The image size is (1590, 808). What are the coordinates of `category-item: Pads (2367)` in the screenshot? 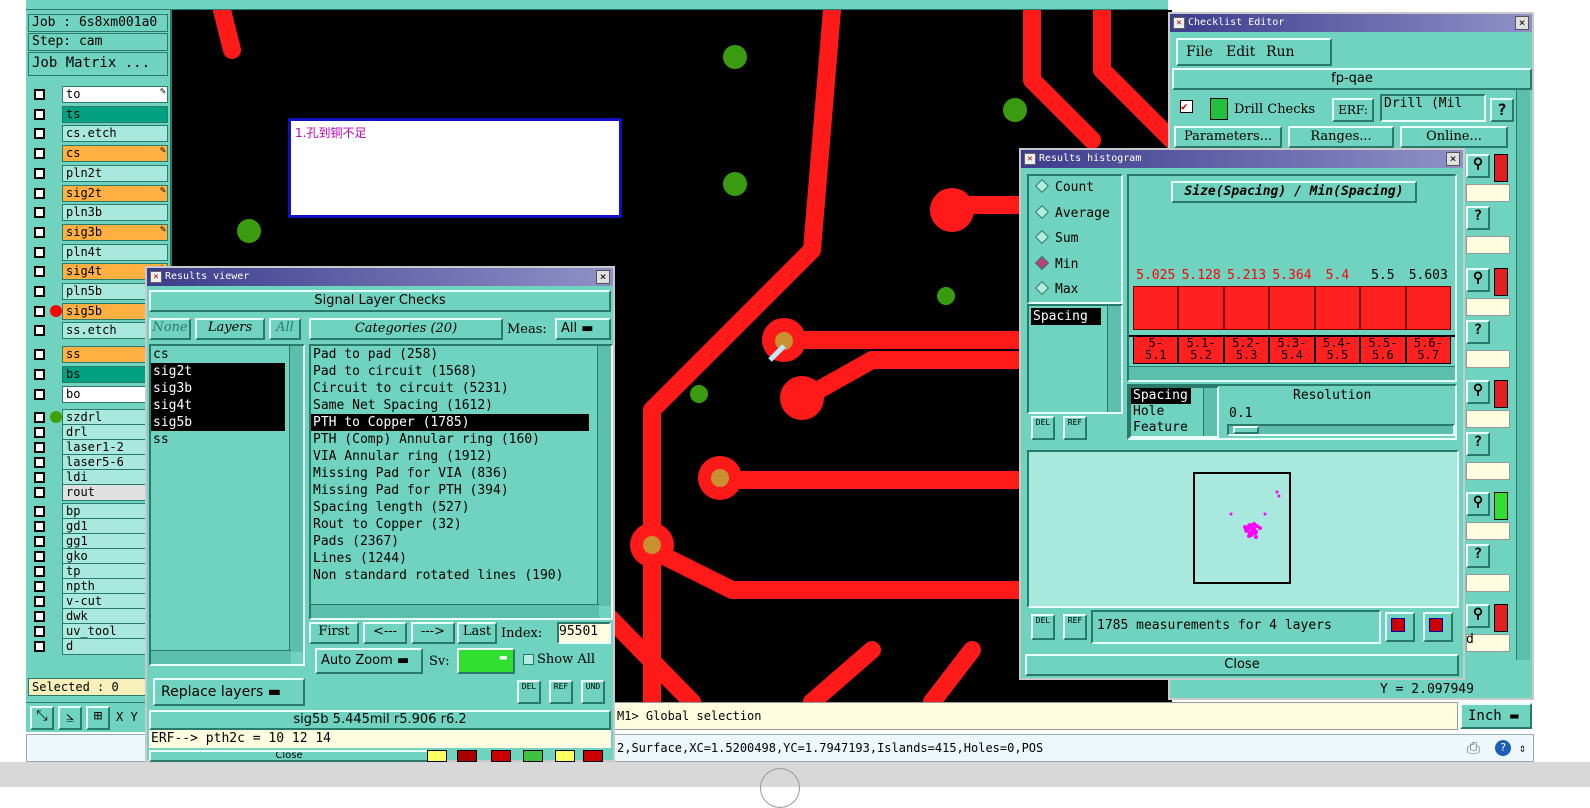 It's located at (450, 541).